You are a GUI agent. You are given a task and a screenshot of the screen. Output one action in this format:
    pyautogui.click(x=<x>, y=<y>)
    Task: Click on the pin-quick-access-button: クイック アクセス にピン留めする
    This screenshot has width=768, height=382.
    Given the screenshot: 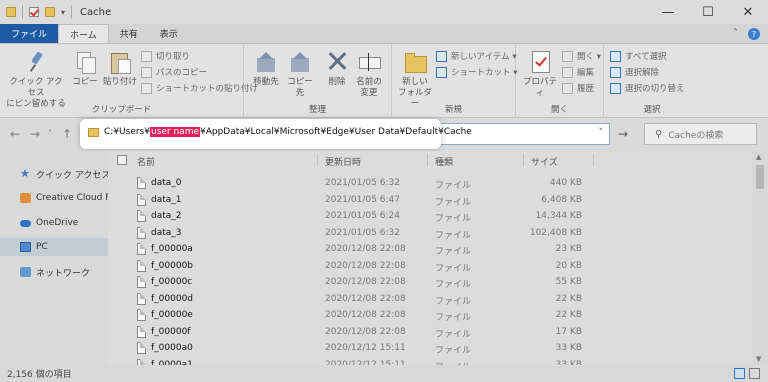 What is the action you would take?
    pyautogui.click(x=36, y=80)
    